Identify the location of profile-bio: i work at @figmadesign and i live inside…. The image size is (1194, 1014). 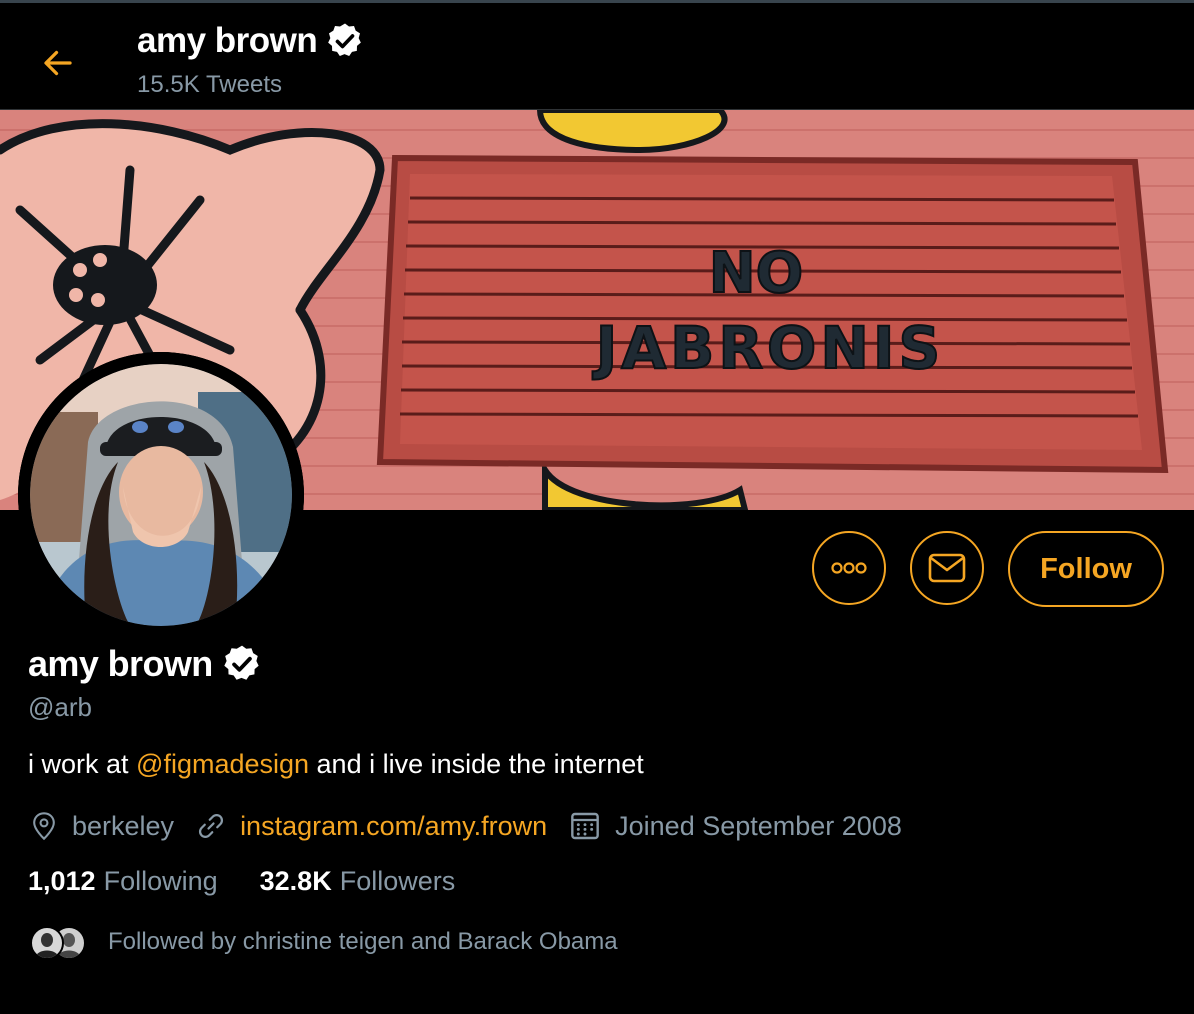
(336, 764).